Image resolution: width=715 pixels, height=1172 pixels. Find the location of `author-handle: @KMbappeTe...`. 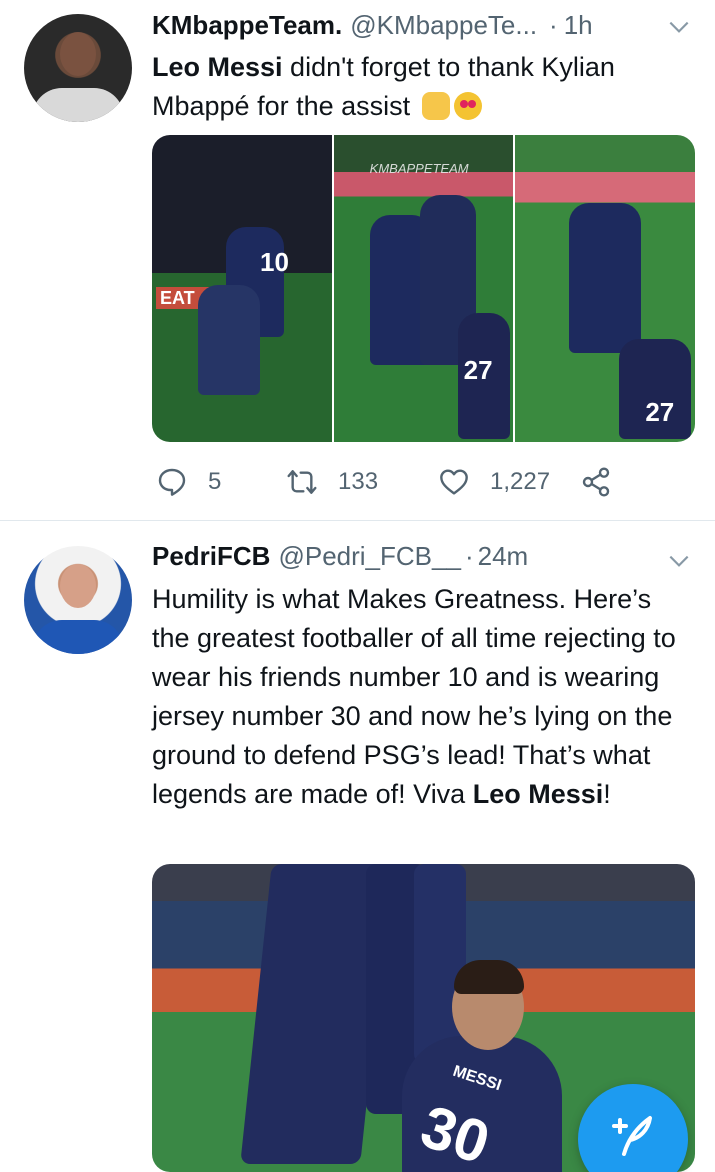

author-handle: @KMbappeTe... is located at coordinates (443, 25).